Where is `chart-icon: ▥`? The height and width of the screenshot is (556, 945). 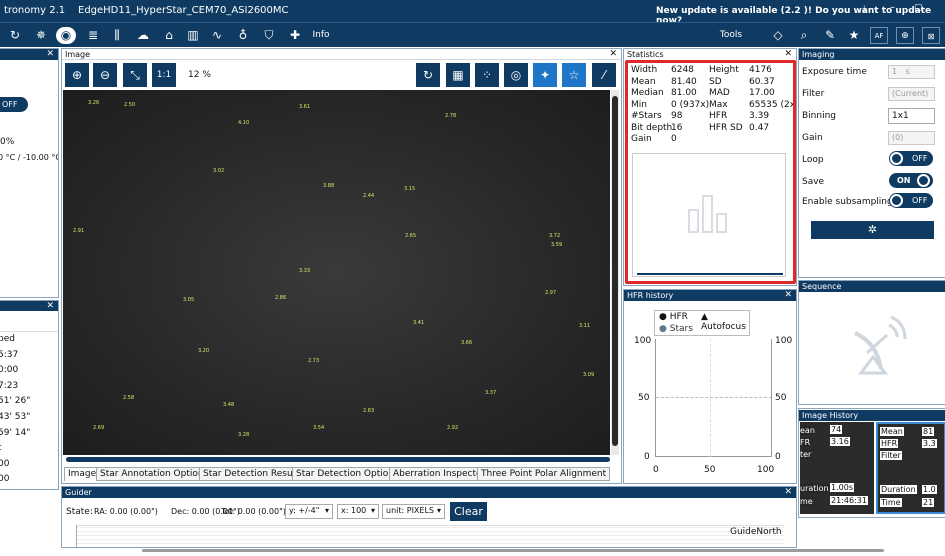 chart-icon: ▥ is located at coordinates (193, 35).